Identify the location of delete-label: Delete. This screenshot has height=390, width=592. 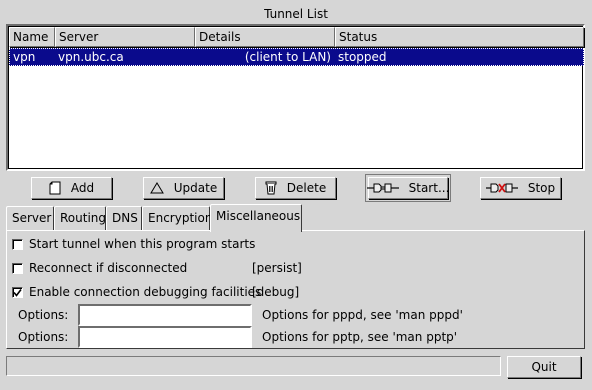
(306, 188).